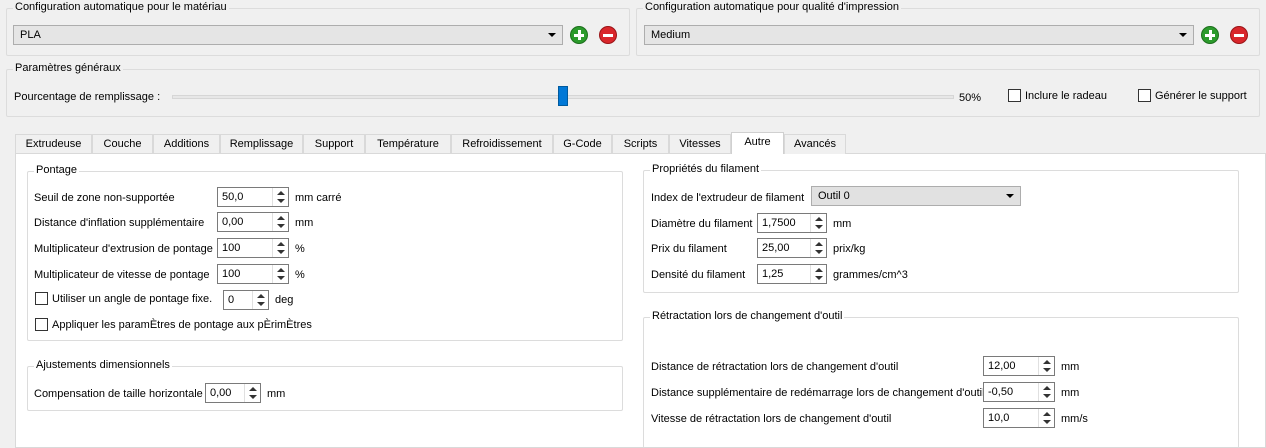  I want to click on tab-autre: Autre, so click(757, 143).